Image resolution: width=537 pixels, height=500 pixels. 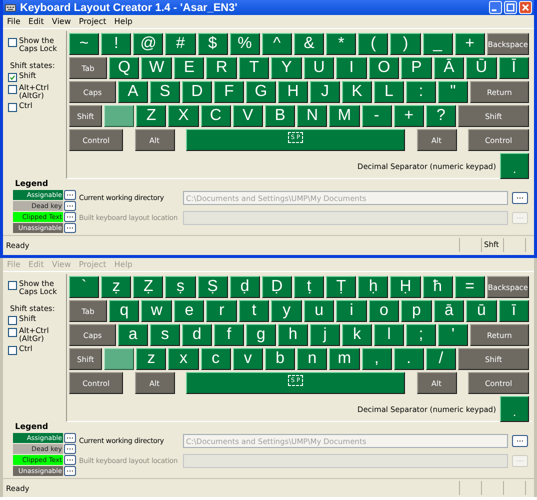 What do you see at coordinates (197, 335) in the screenshot?
I see `key: d` at bounding box center [197, 335].